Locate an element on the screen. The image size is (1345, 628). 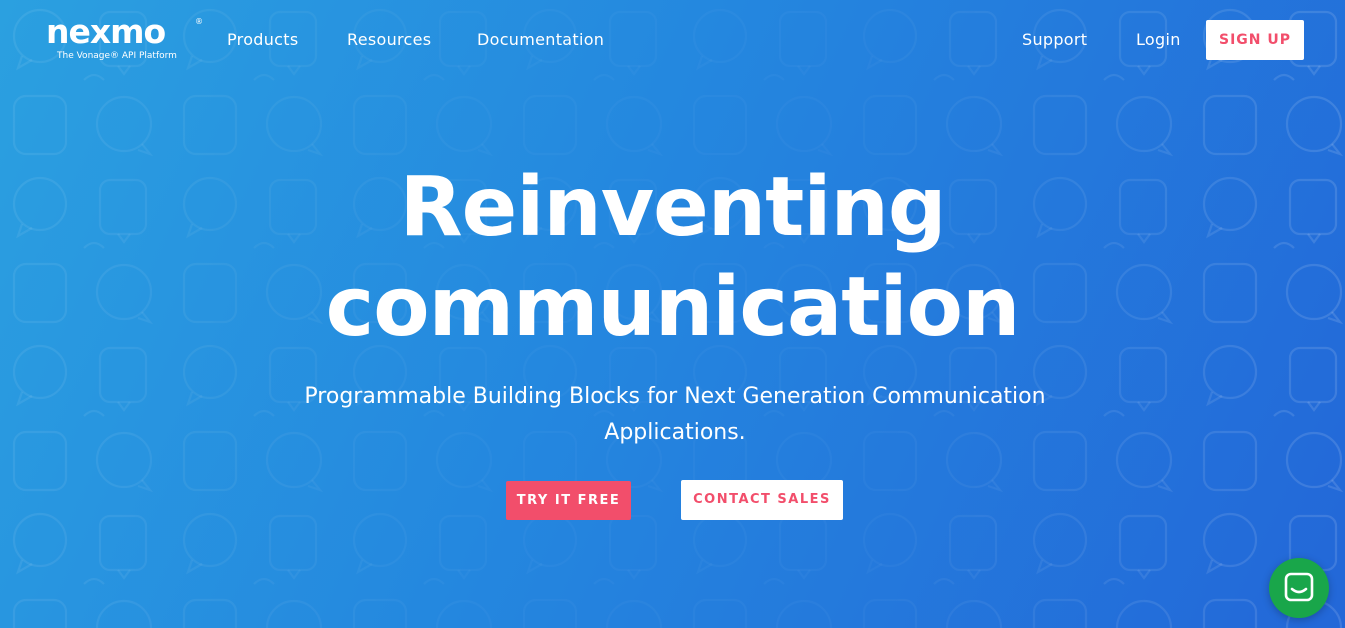
nav-products: Products is located at coordinates (263, 40).